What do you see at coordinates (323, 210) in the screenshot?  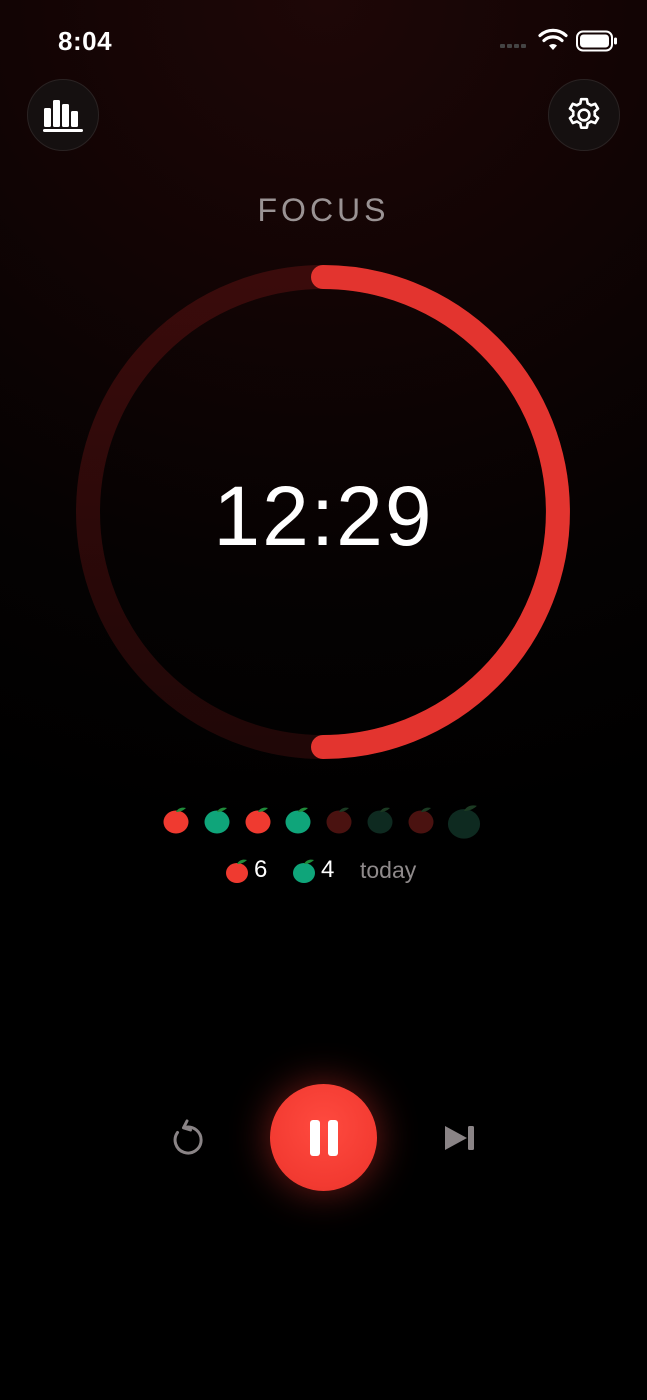 I see `mode-label: FOCUS` at bounding box center [323, 210].